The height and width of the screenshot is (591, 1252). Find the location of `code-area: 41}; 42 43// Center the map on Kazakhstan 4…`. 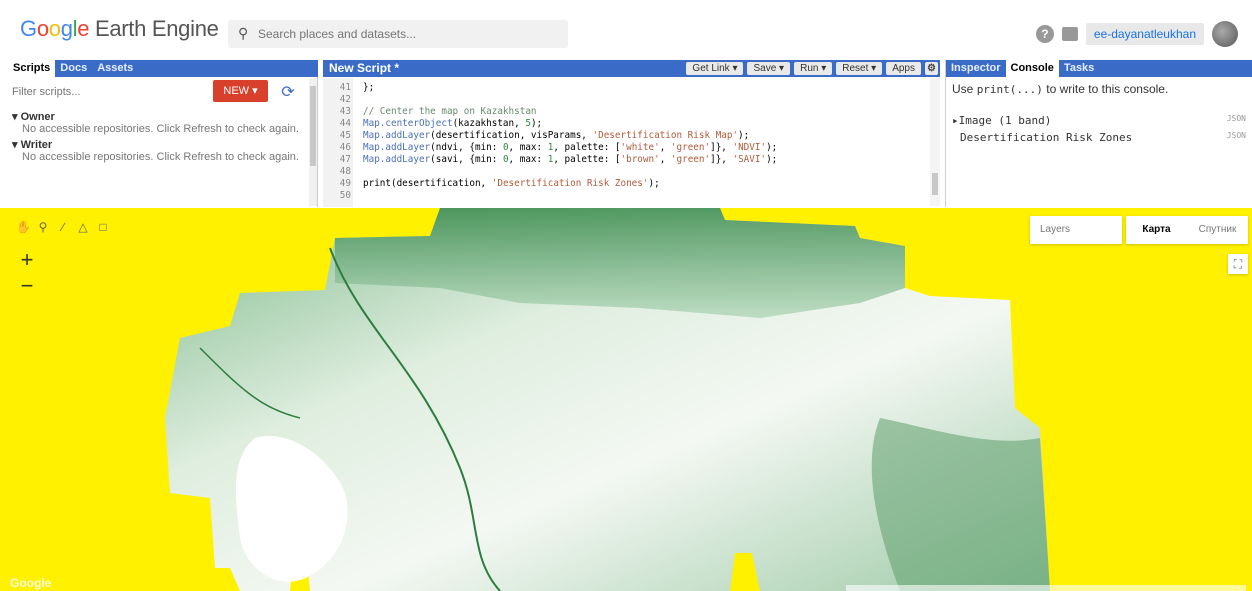

code-area: 41}; 42 43// Center the map on Kazakhstan 4… is located at coordinates (631, 142).